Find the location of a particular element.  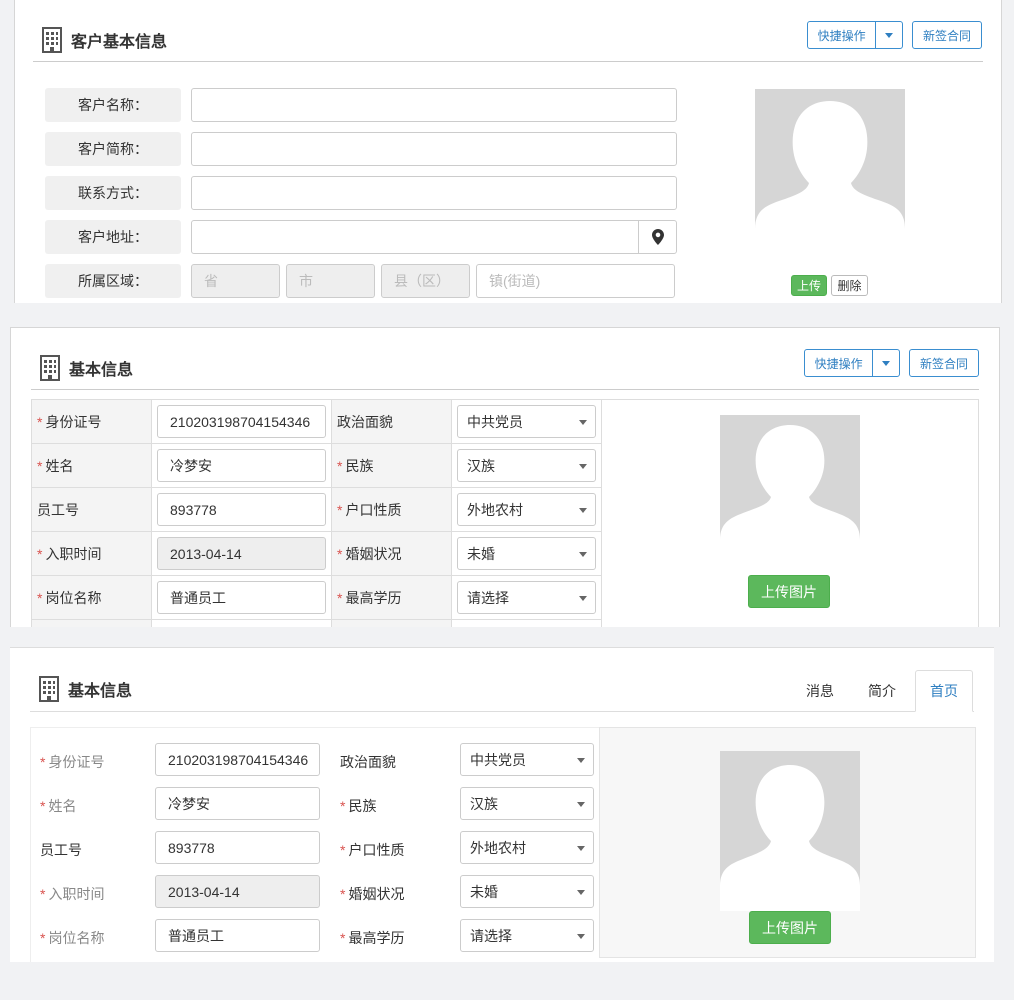

row-rlabel-cell: * 民族 is located at coordinates (391, 465).